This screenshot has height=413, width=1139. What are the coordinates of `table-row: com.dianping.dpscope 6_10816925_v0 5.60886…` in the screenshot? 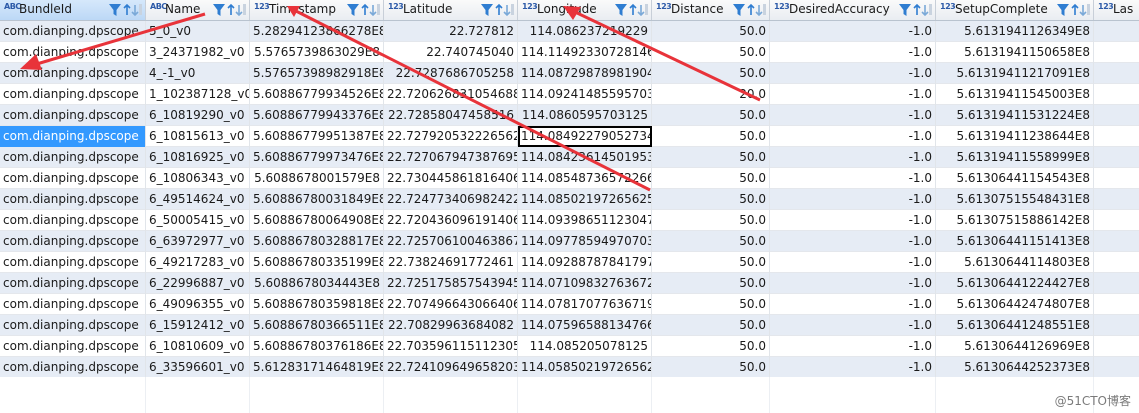 It's located at (569, 157).